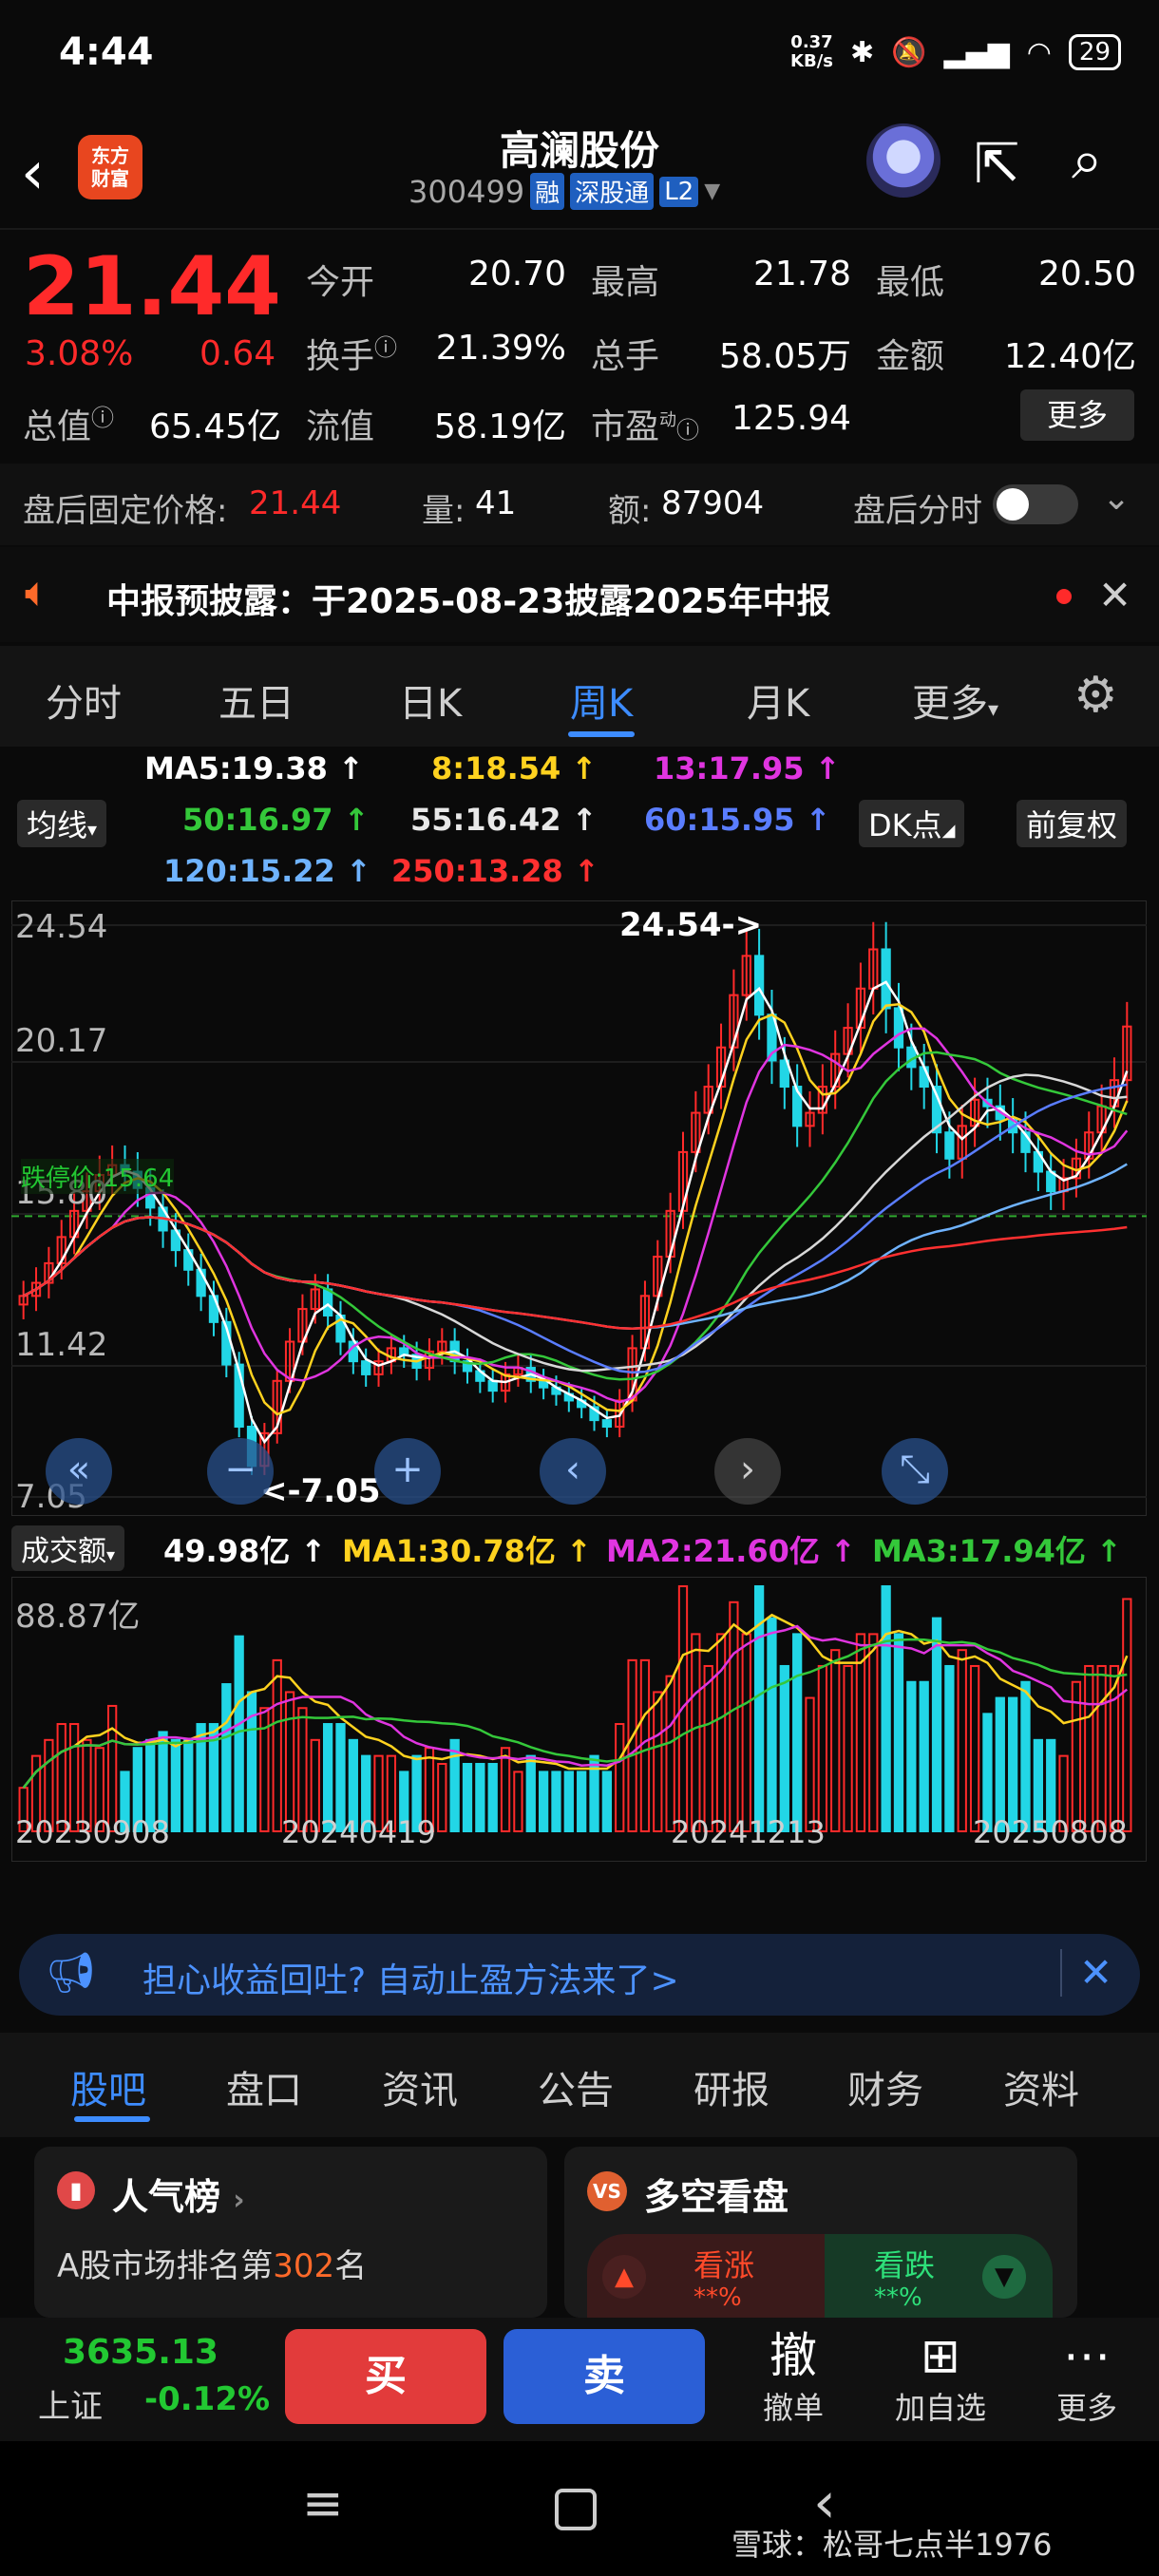 Image resolution: width=1159 pixels, height=2576 pixels. What do you see at coordinates (732, 2086) in the screenshot?
I see `tab-research: 研报` at bounding box center [732, 2086].